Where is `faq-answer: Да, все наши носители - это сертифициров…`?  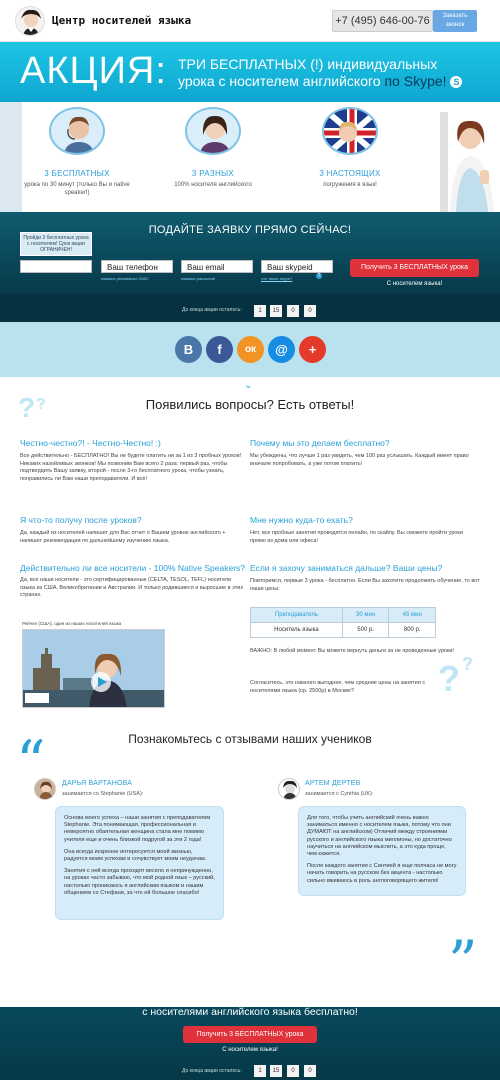
faq-answer: Да, все наши носители - это сертифициров… is located at coordinates (132, 588).